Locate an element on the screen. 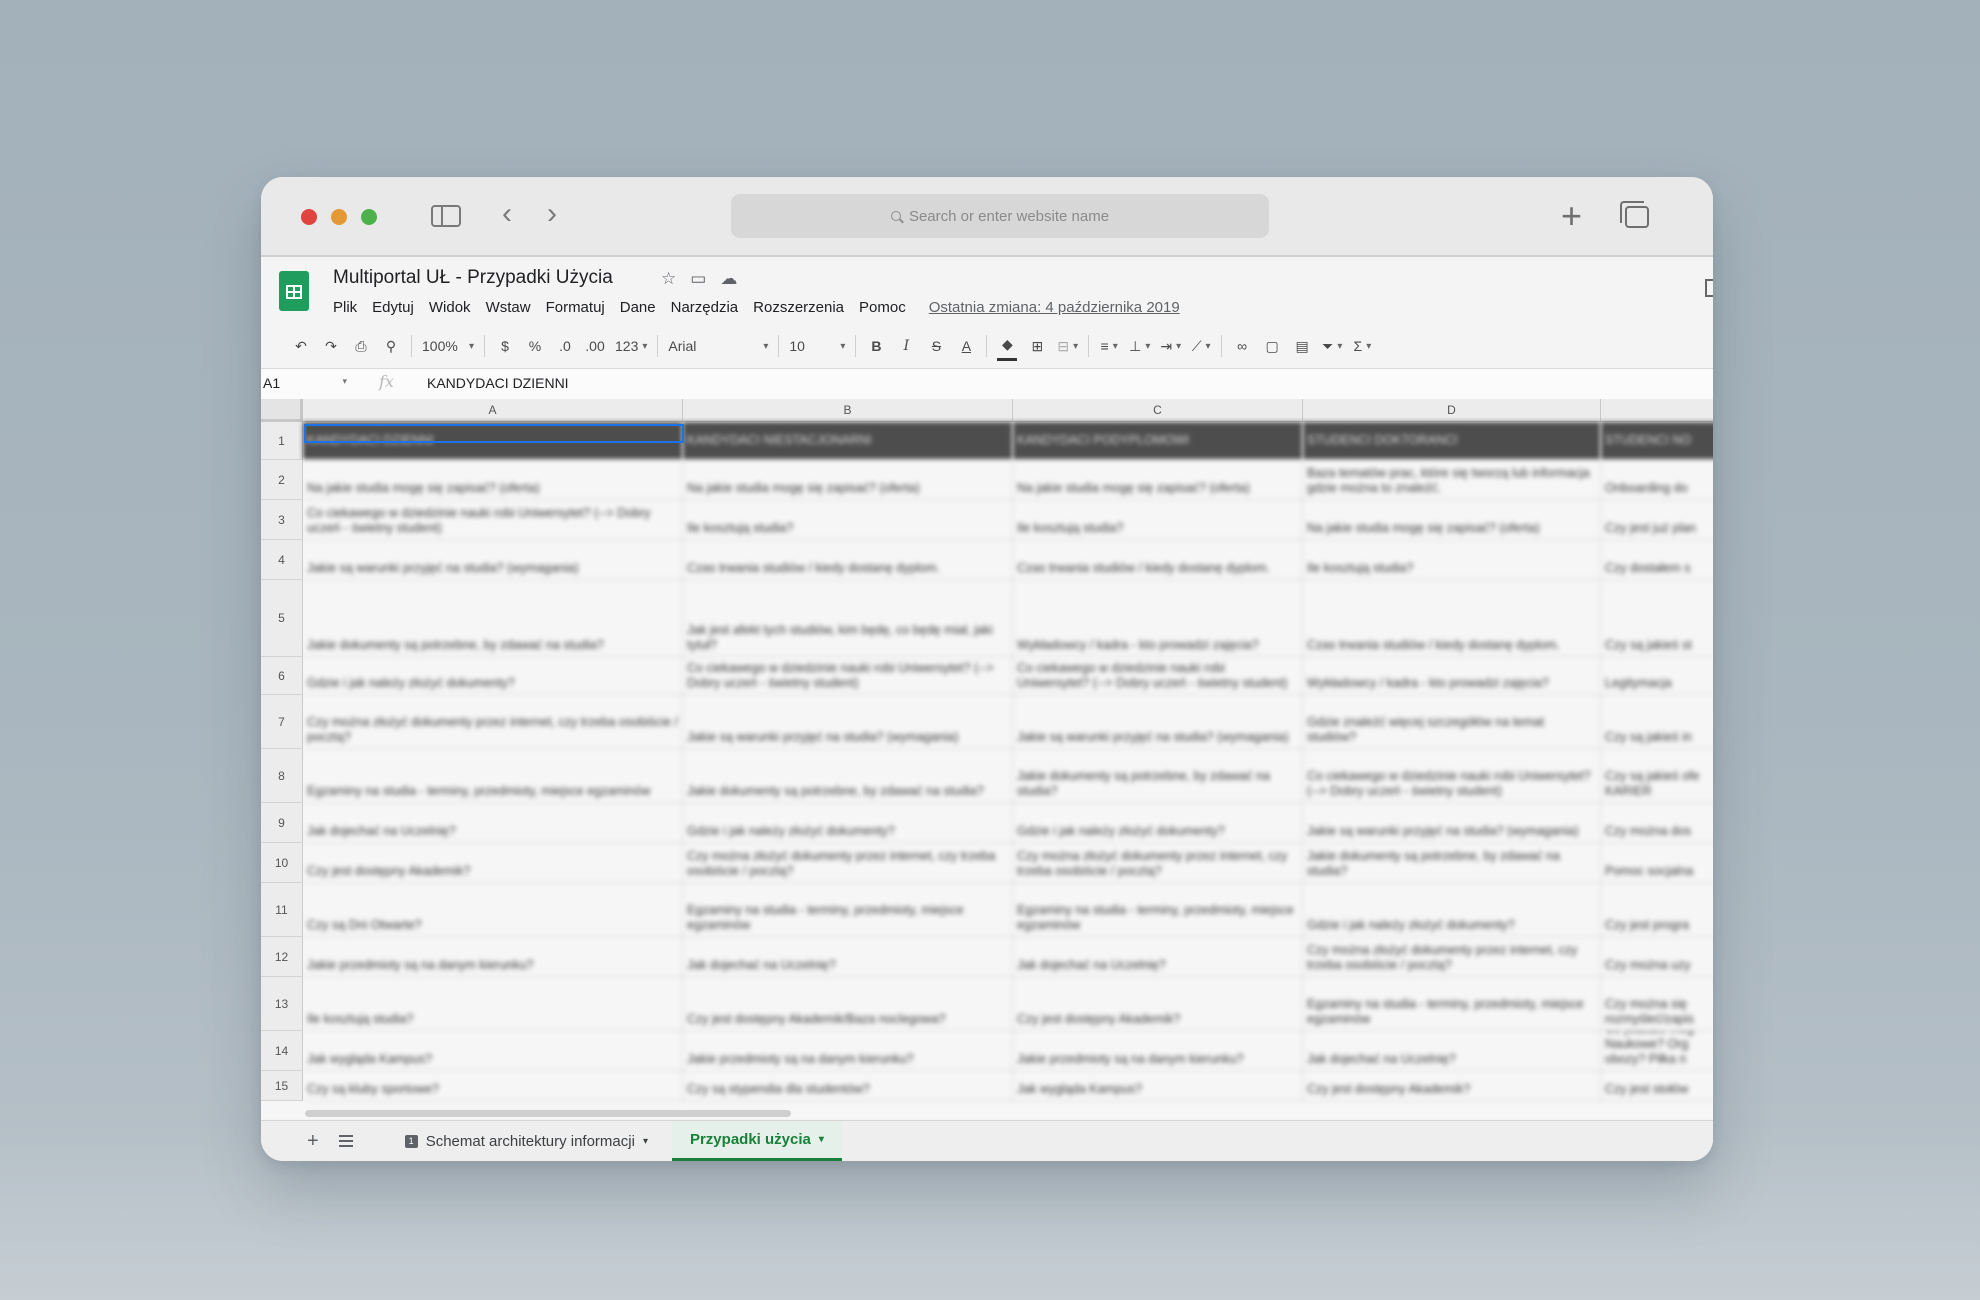 This screenshot has width=1980, height=1300. menu-edit: Edytuj is located at coordinates (393, 307).